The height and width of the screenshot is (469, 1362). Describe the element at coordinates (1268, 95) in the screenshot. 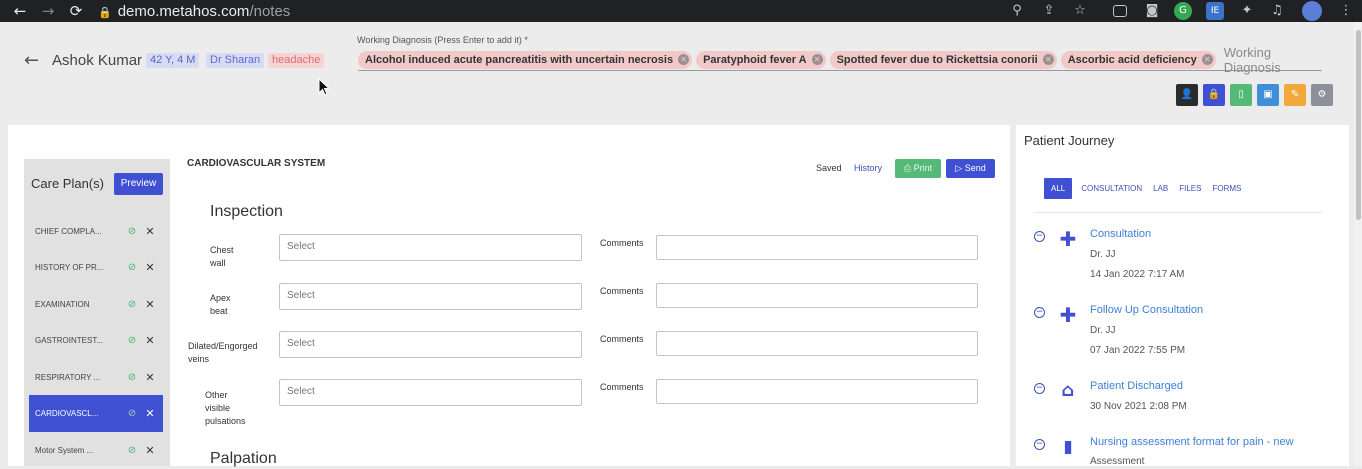

I see `save-button: ▣` at that location.